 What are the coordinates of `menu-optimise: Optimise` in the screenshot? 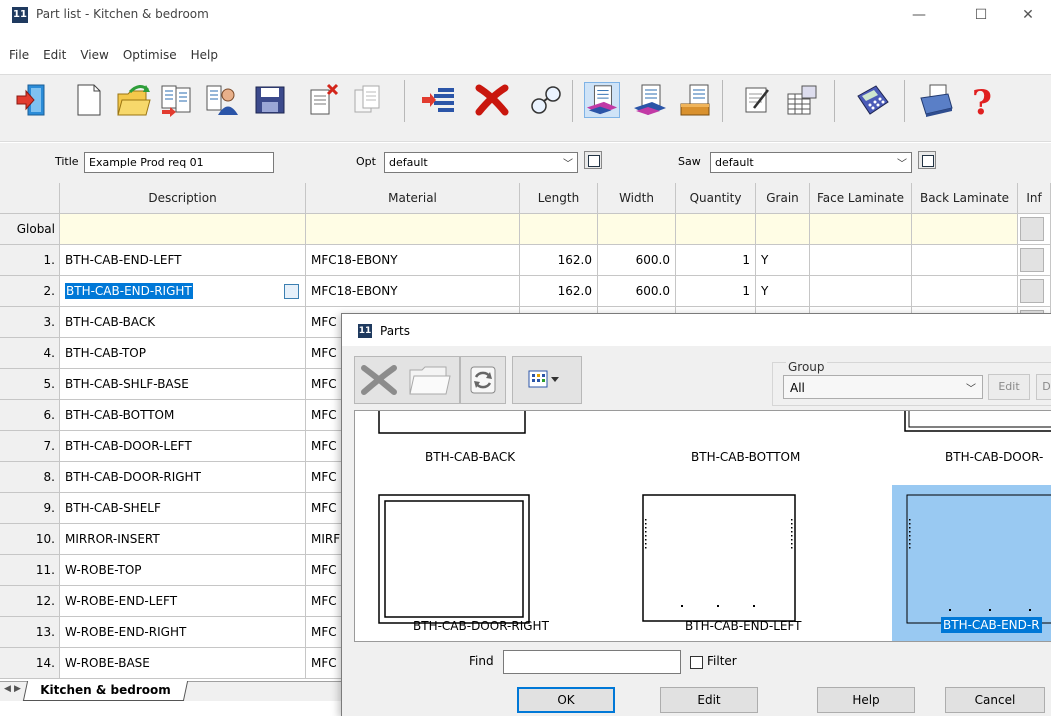 It's located at (150, 58).